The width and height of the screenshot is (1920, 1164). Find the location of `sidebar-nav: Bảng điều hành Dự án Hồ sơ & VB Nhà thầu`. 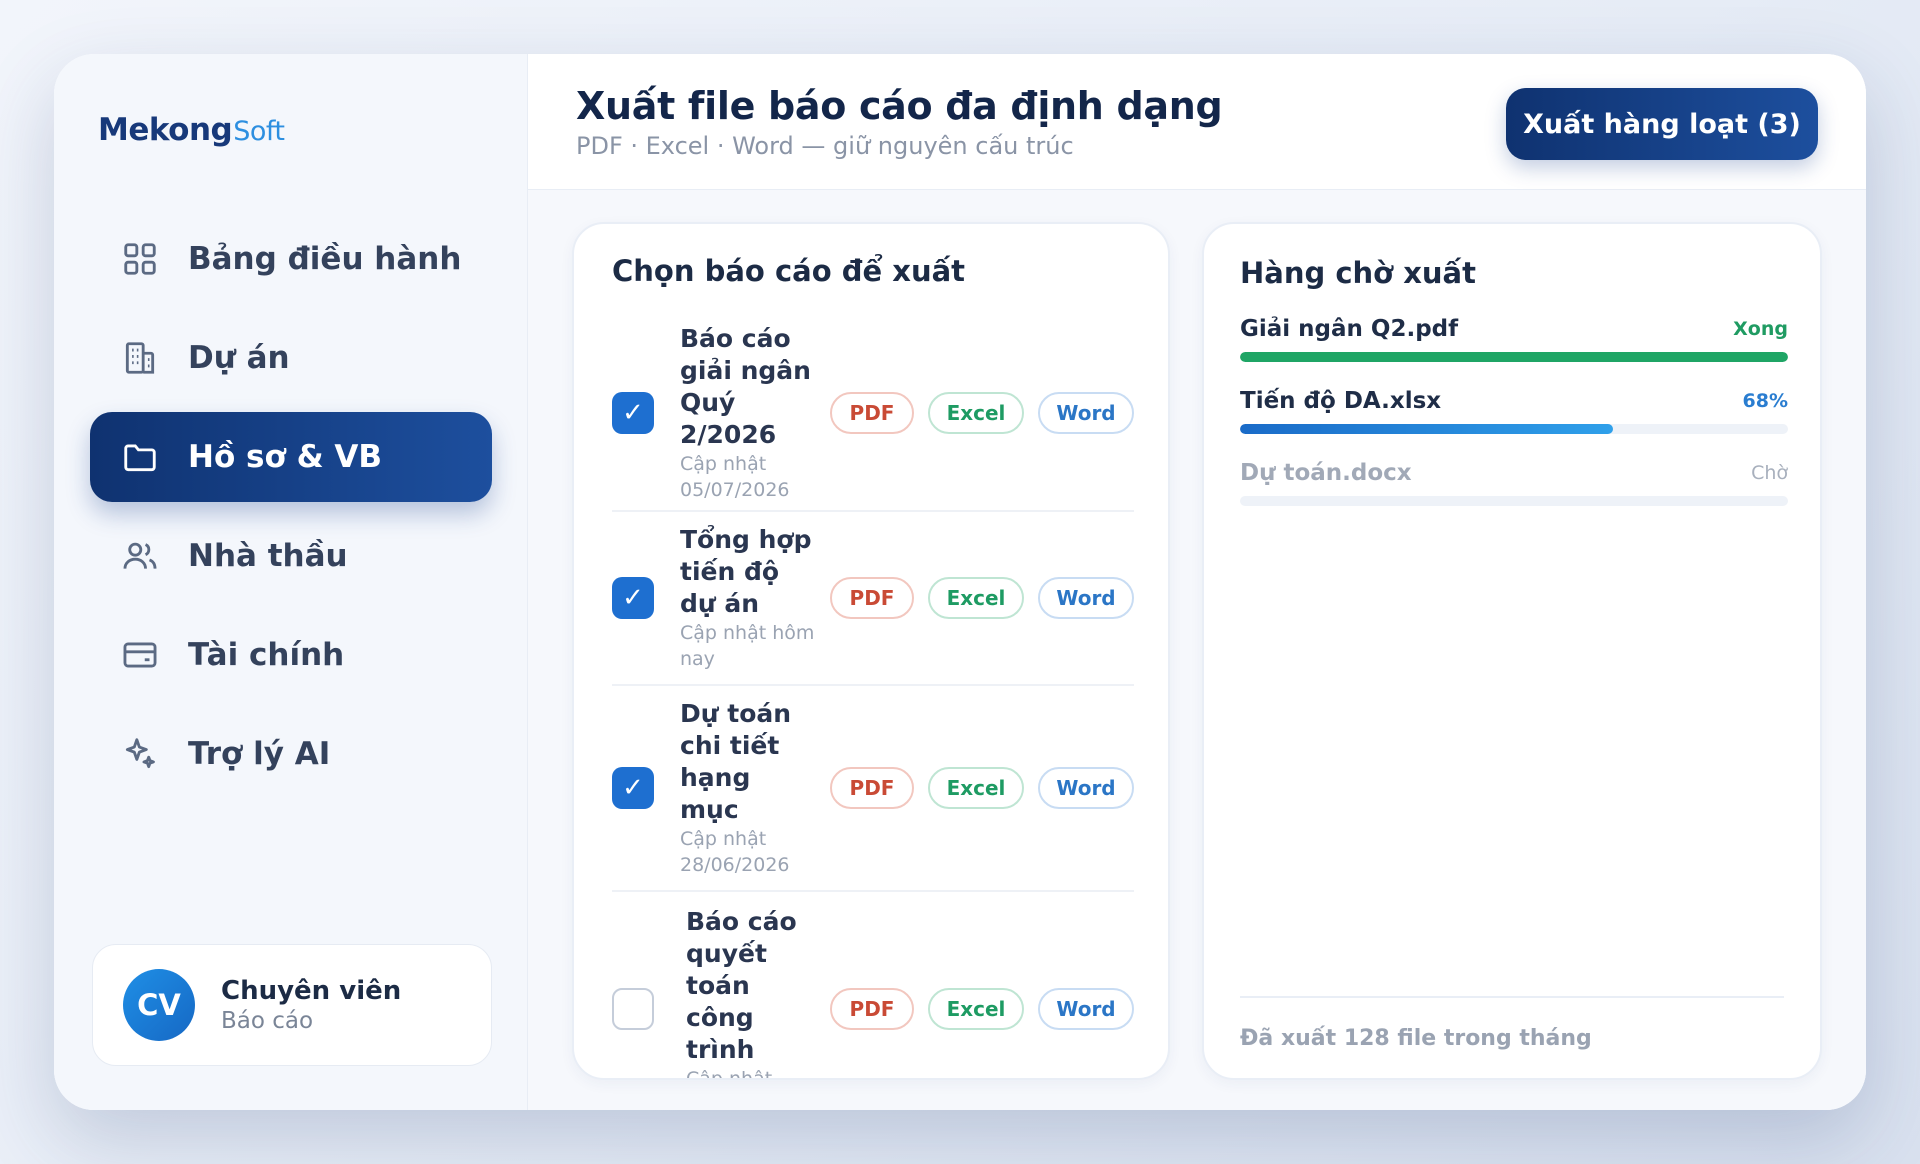

sidebar-nav: Bảng điều hành Dự án Hồ sơ & VB Nhà thầu is located at coordinates (291, 511).